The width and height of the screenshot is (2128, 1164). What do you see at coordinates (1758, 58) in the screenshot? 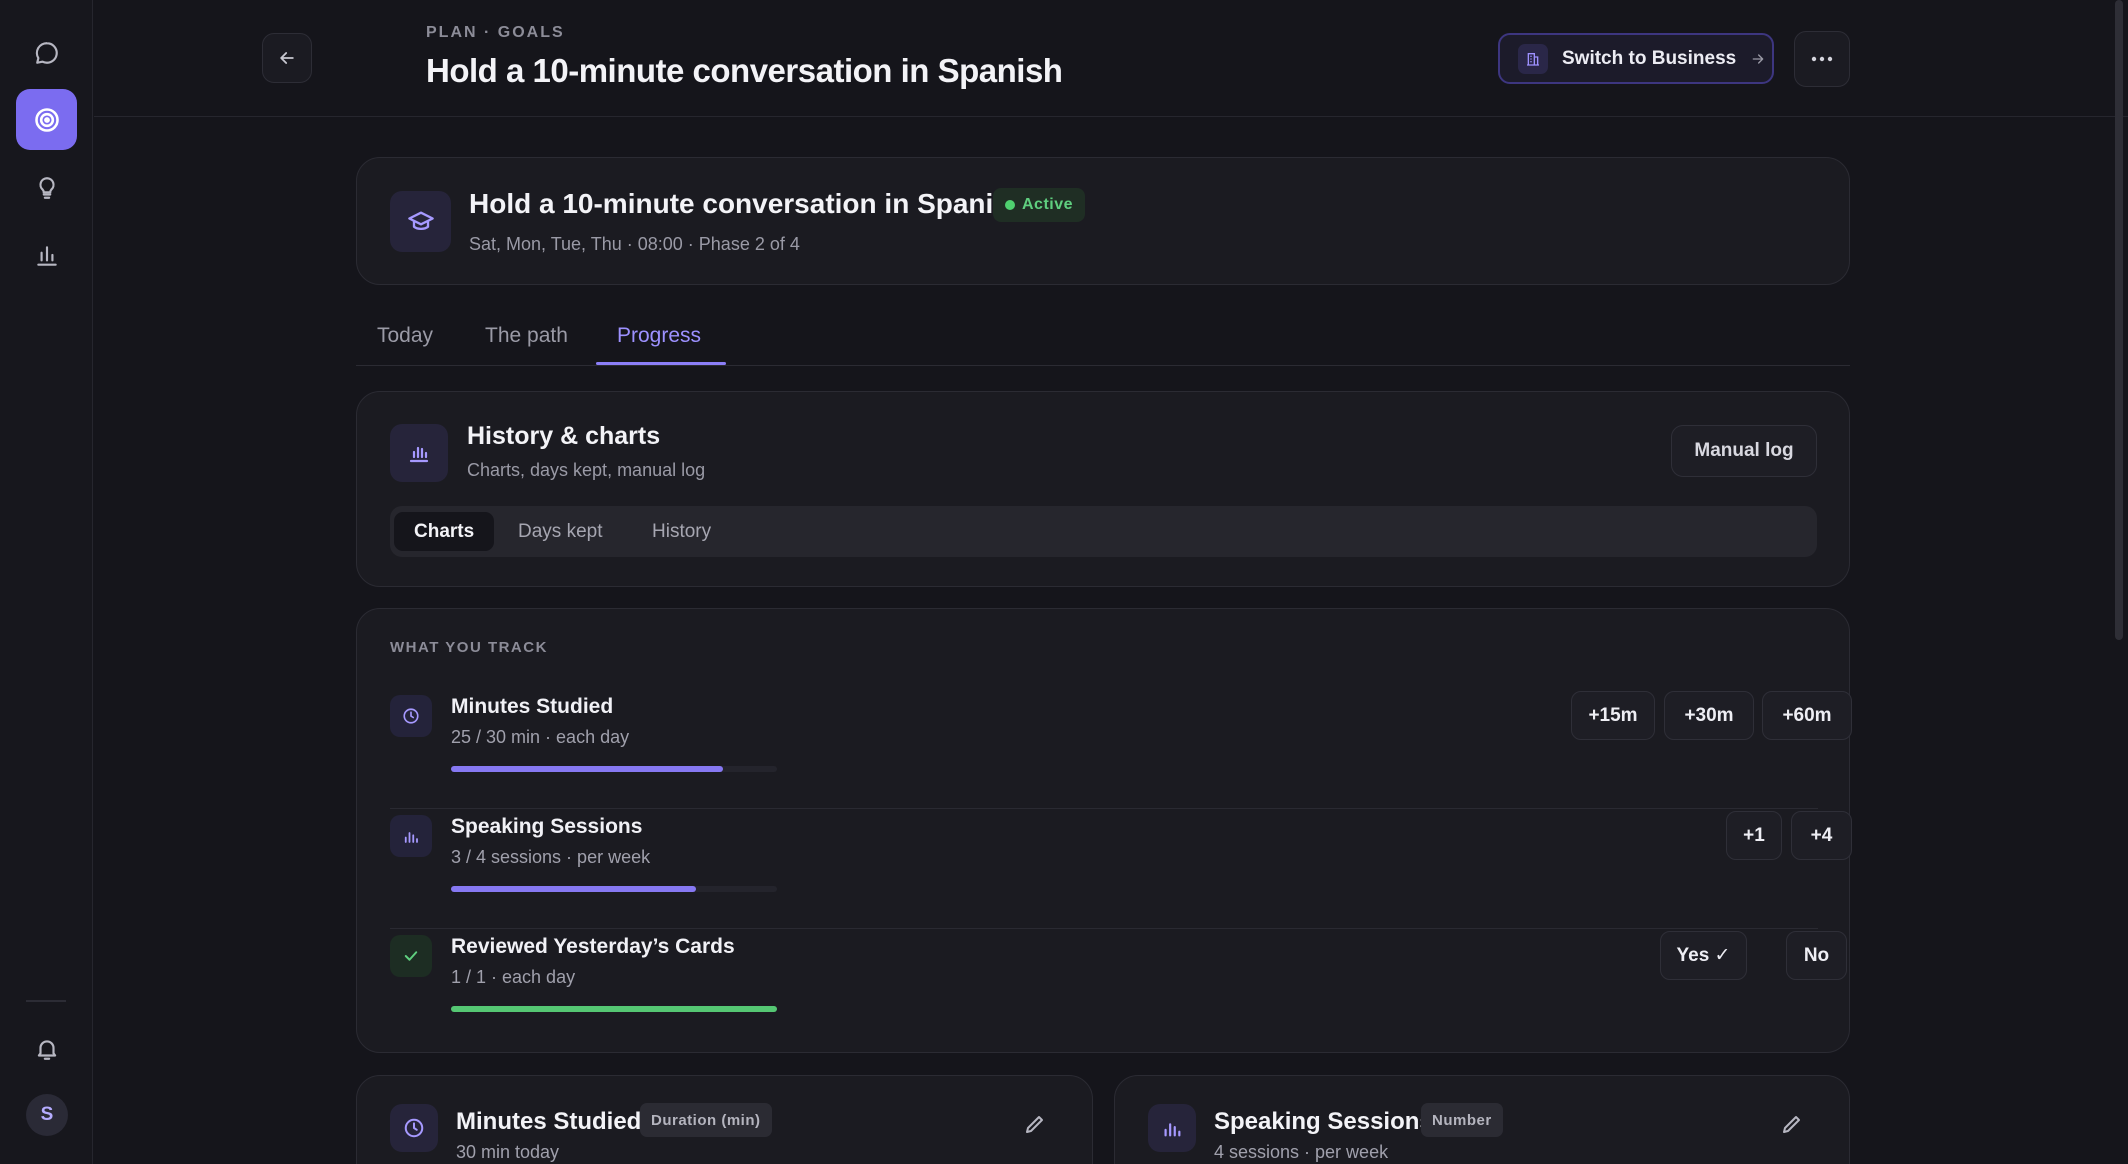
I see `arrow-right-icon` at bounding box center [1758, 58].